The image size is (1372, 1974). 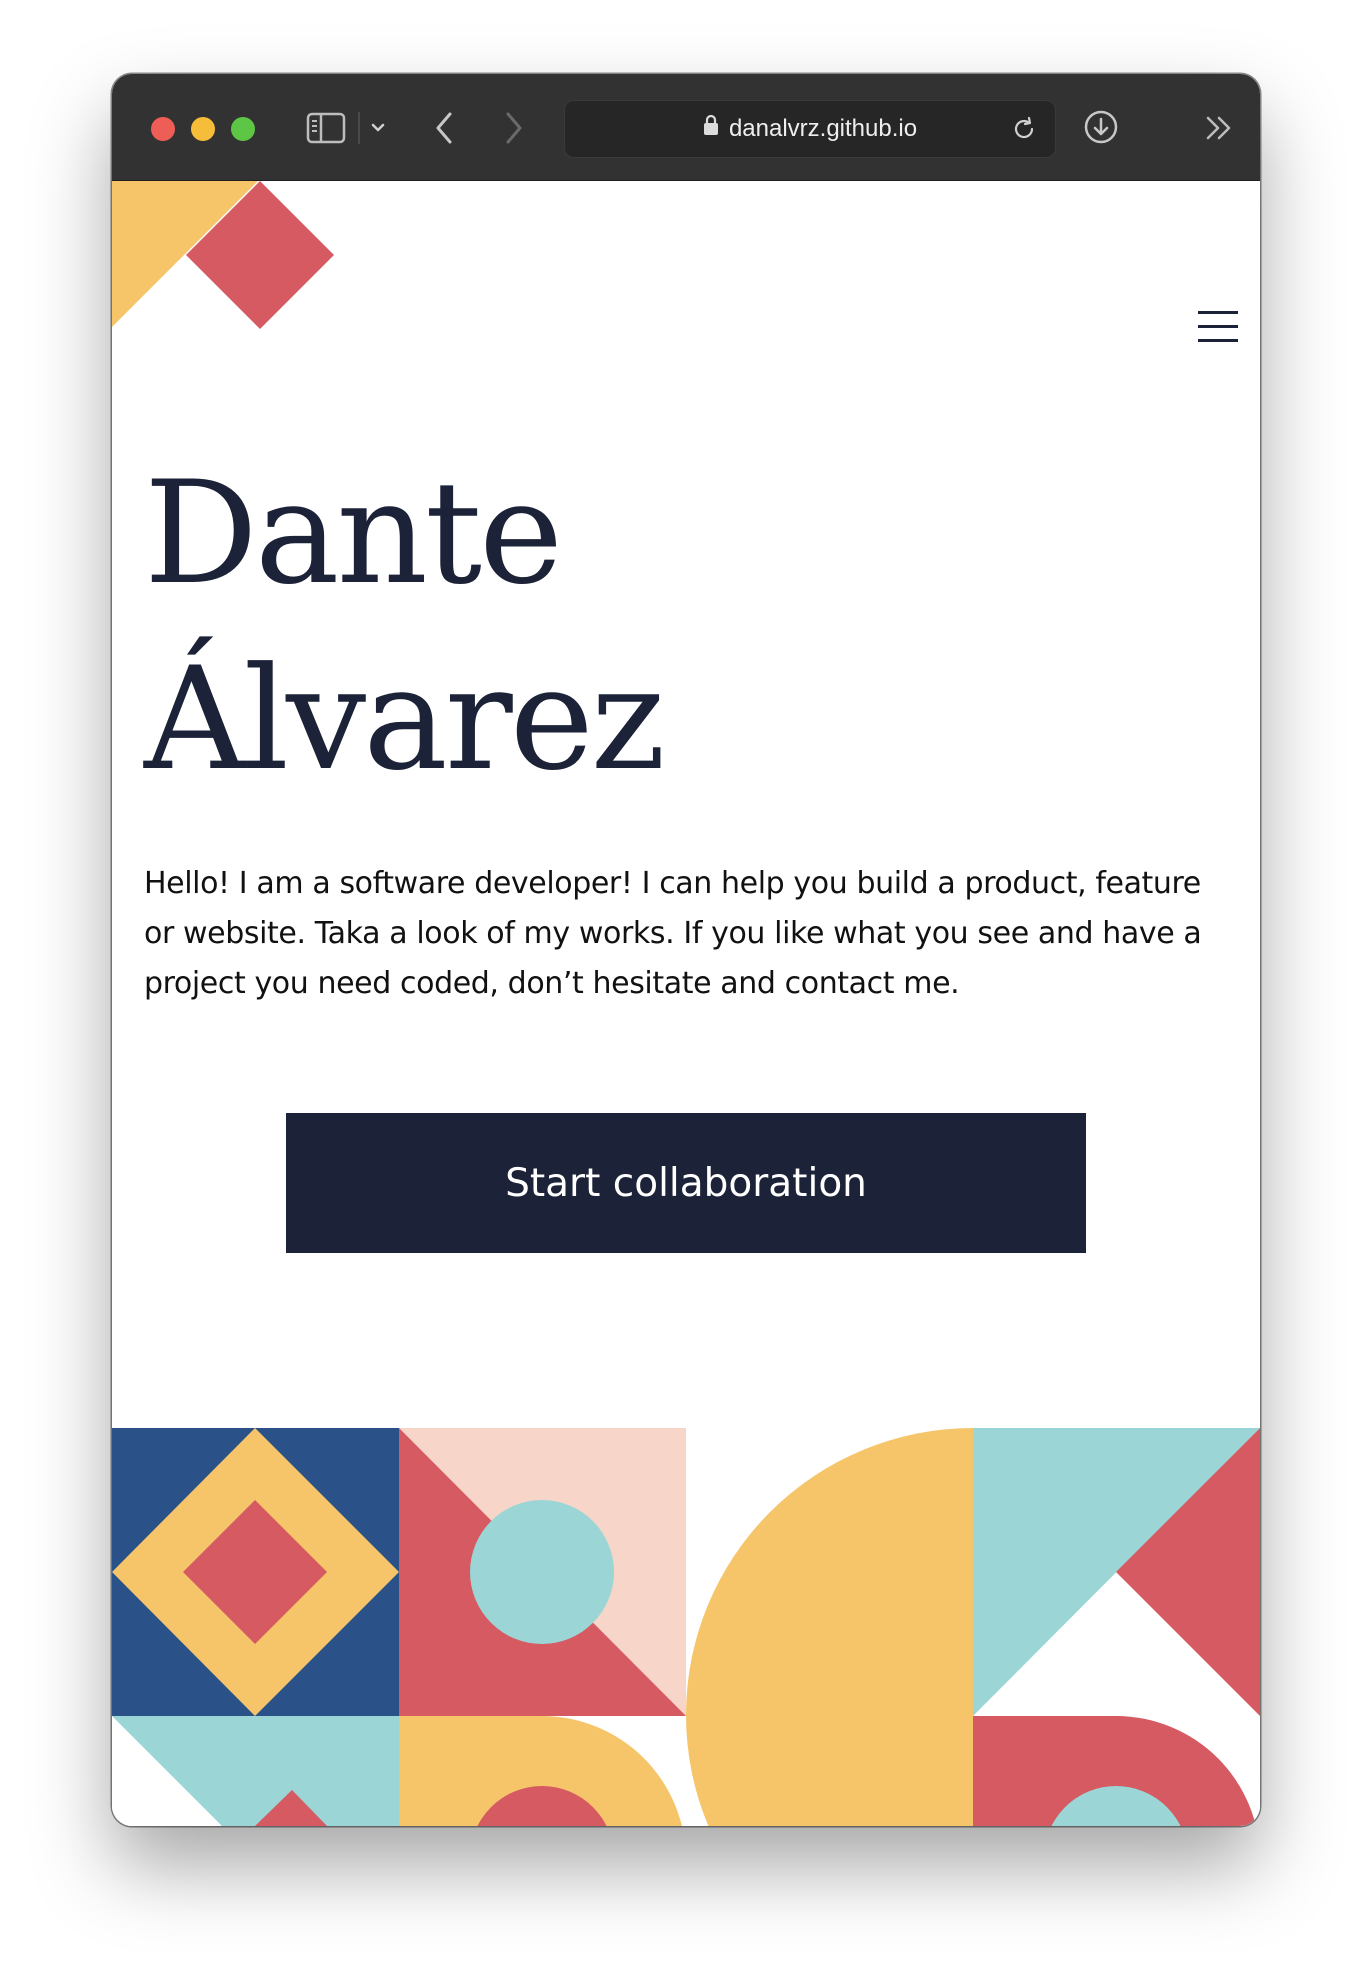 I want to click on more-icon, so click(x=1219, y=128).